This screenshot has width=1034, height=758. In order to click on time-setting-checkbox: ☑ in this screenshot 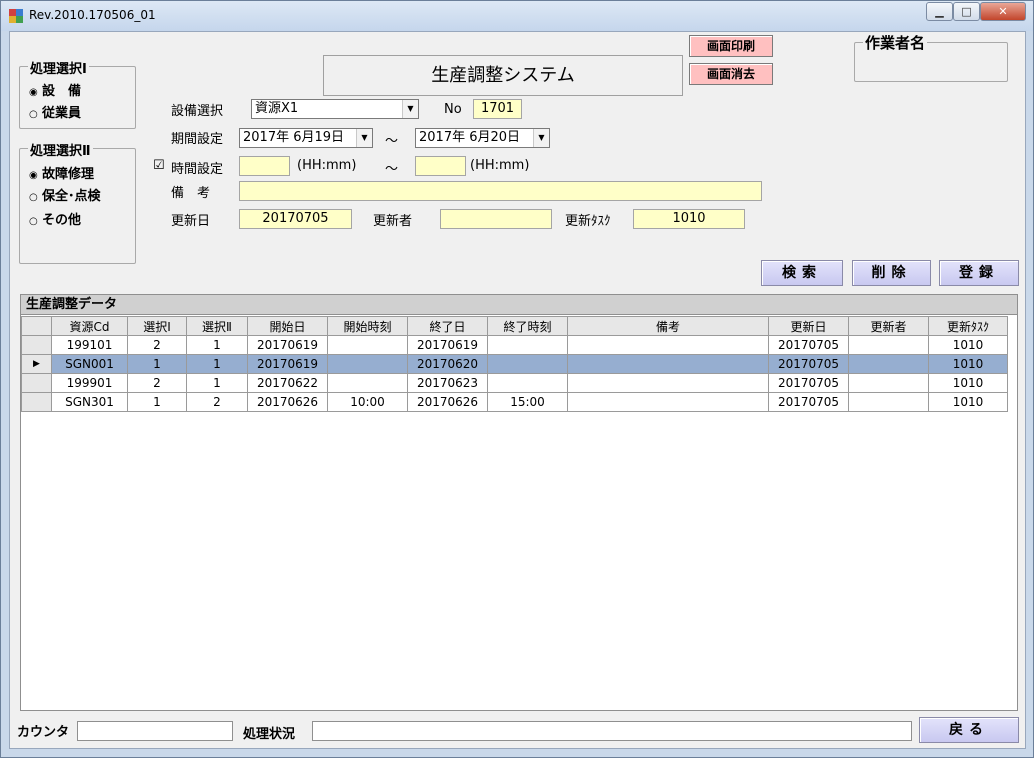, I will do `click(159, 165)`.